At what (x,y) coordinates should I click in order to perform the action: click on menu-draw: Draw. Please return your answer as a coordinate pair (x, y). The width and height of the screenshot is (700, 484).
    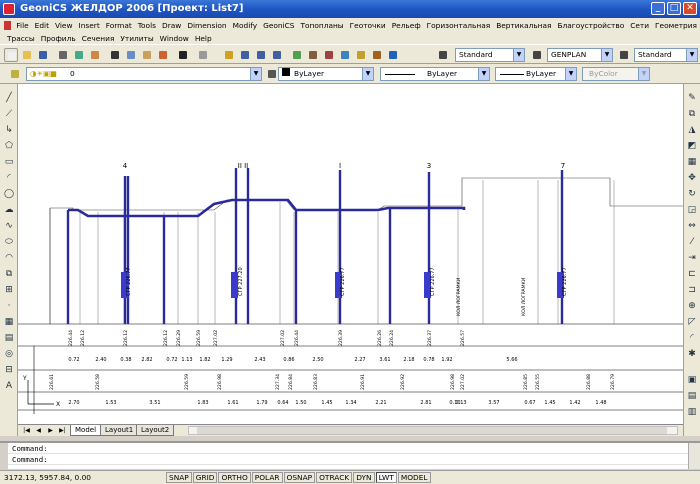
    Looking at the image, I should click on (171, 25).